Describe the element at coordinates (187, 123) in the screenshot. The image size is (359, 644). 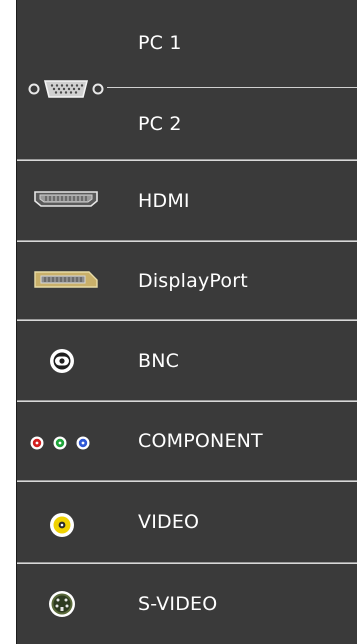
I see `source-pc2: PC 2` at that location.